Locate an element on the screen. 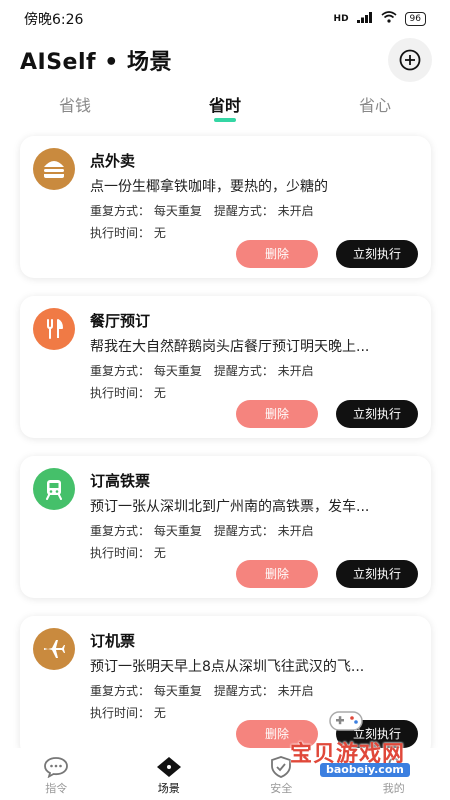  plus-circle-icon is located at coordinates (410, 60).